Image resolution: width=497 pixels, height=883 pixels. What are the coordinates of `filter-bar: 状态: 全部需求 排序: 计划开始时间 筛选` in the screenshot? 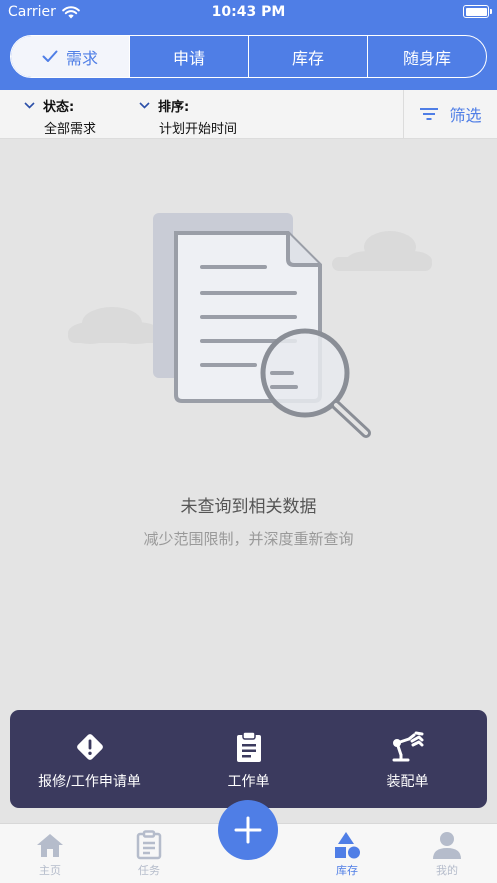 It's located at (248, 114).